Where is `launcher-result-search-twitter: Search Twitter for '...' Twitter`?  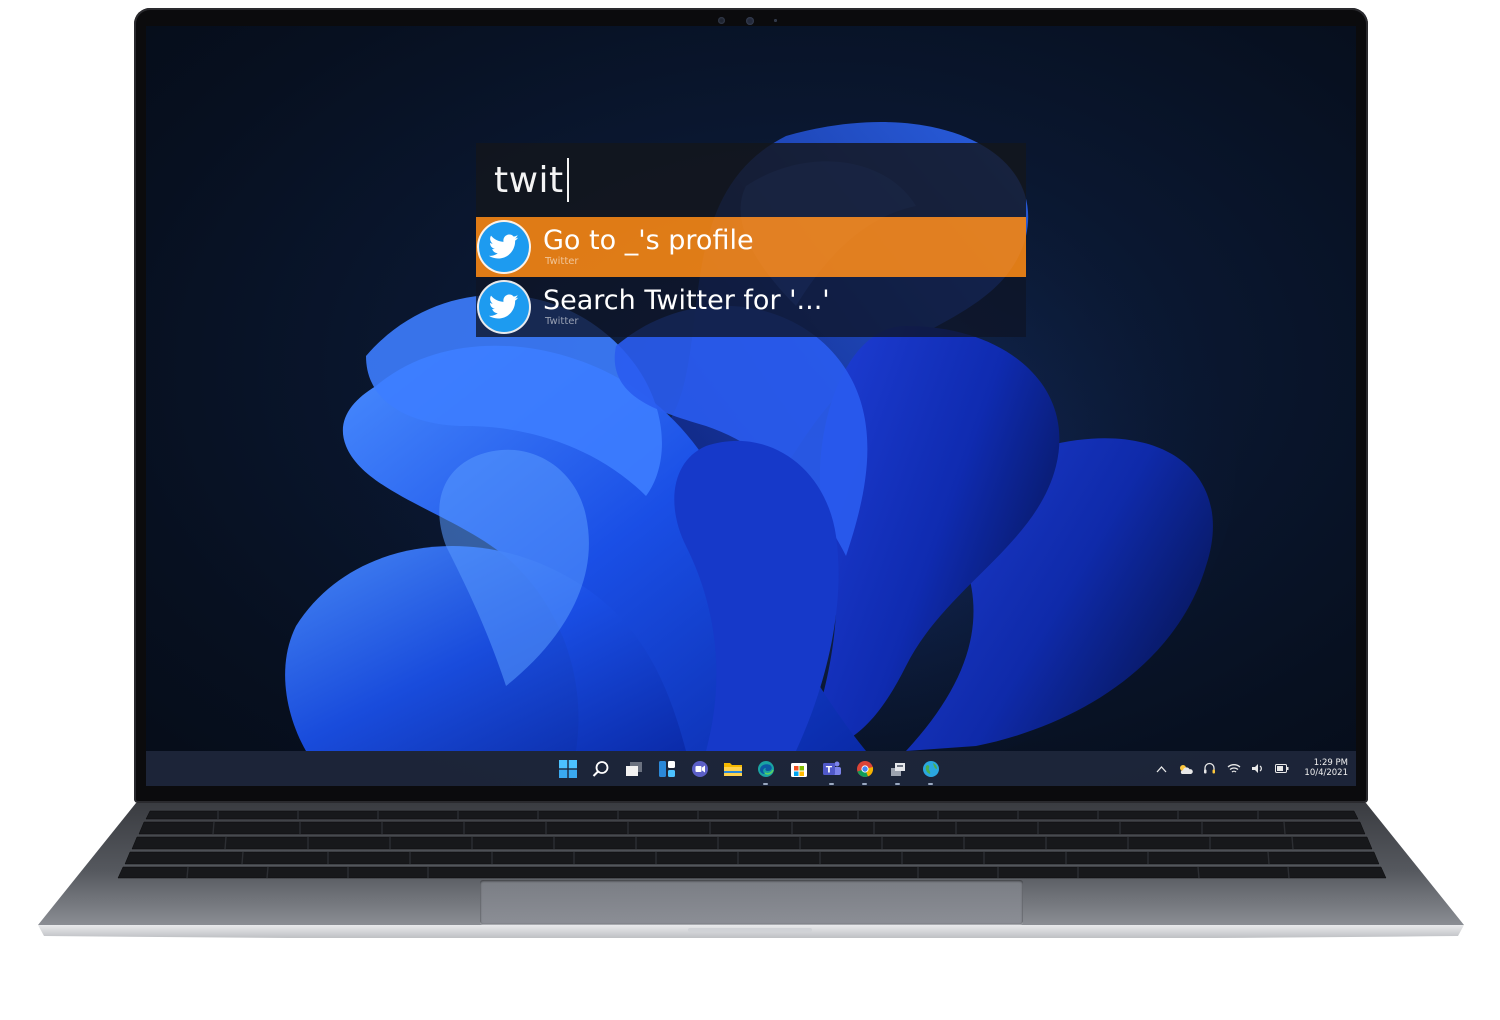
launcher-result-search-twitter: Search Twitter for '...' Twitter is located at coordinates (751, 307).